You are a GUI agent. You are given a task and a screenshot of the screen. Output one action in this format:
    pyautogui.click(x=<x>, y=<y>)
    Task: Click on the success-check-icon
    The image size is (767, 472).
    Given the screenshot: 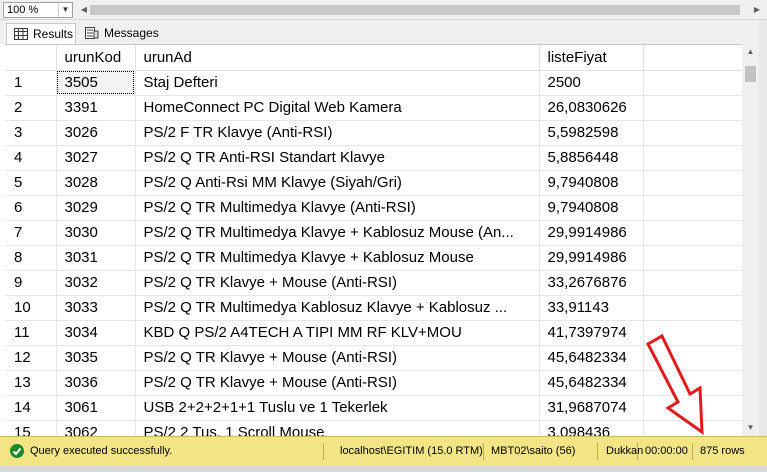 What is the action you would take?
    pyautogui.click(x=17, y=451)
    